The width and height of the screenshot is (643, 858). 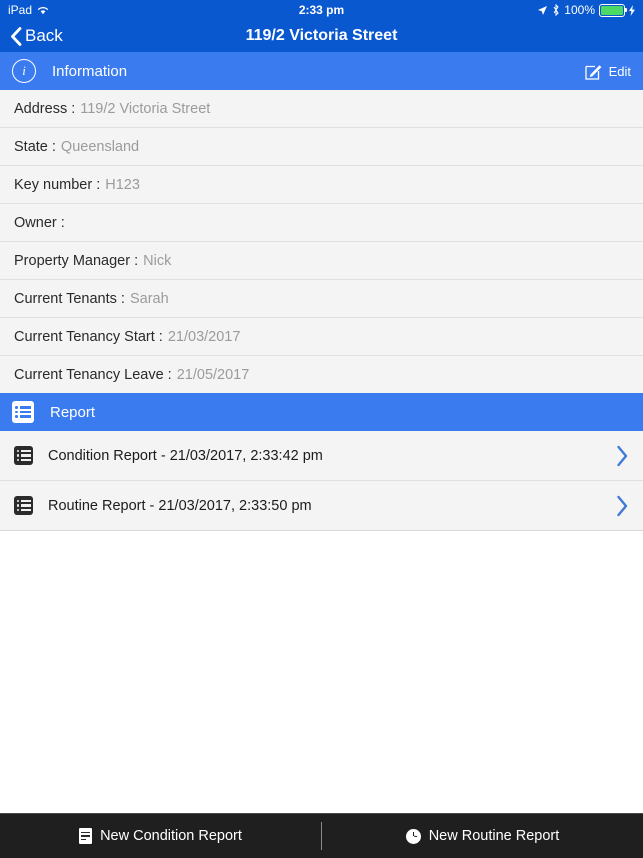 What do you see at coordinates (632, 10) in the screenshot?
I see `charging-bolt-icon` at bounding box center [632, 10].